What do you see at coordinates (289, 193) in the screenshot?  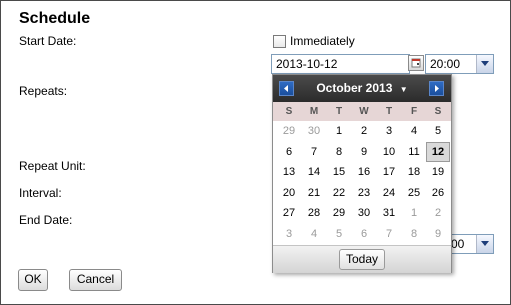 I see `calendar-day: 20` at bounding box center [289, 193].